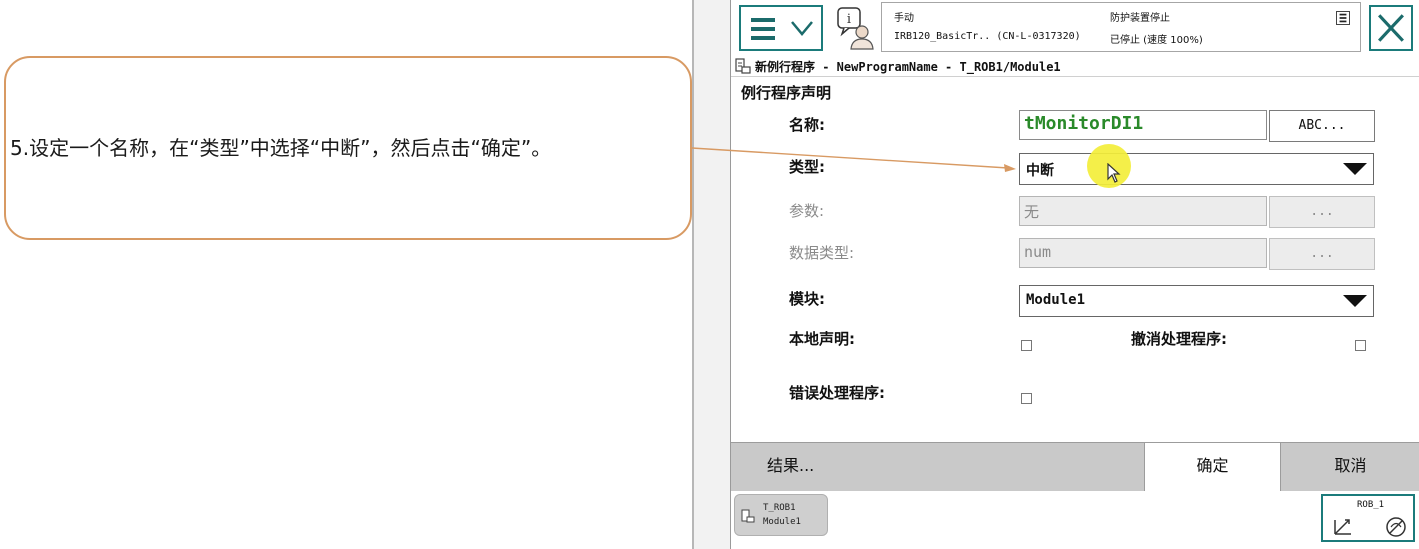 Image resolution: width=1419 pixels, height=549 pixels. Describe the element at coordinates (1114, 173) in the screenshot. I see `mouse-cursor-icon` at that location.